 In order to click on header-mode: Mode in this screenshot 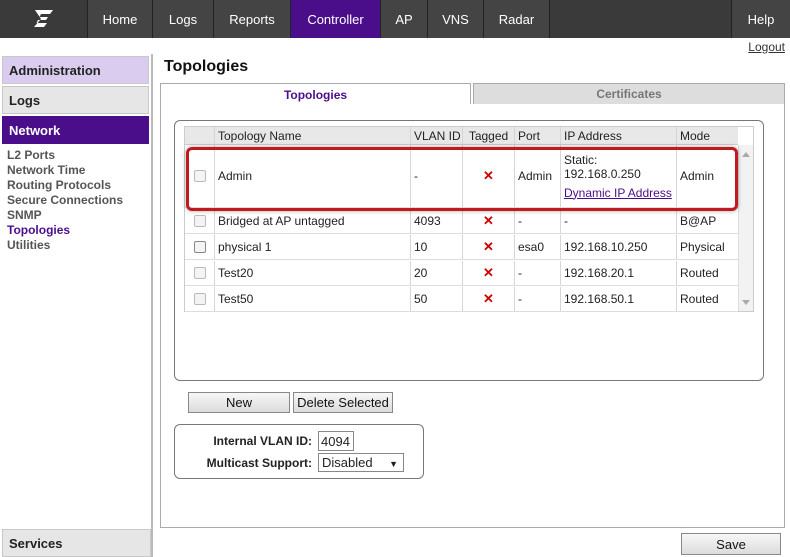, I will do `click(707, 135)`.